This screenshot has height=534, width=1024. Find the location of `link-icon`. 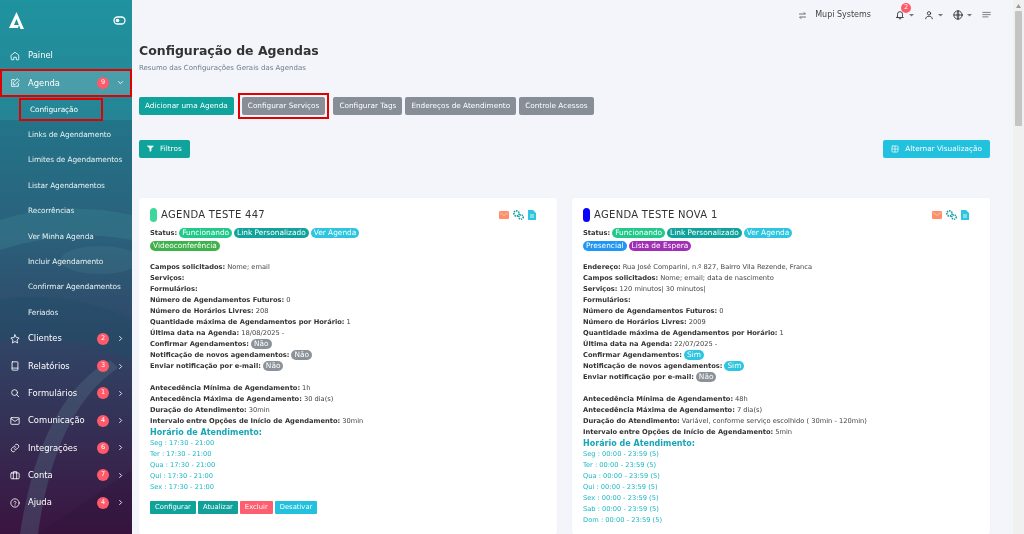

link-icon is located at coordinates (15, 447).